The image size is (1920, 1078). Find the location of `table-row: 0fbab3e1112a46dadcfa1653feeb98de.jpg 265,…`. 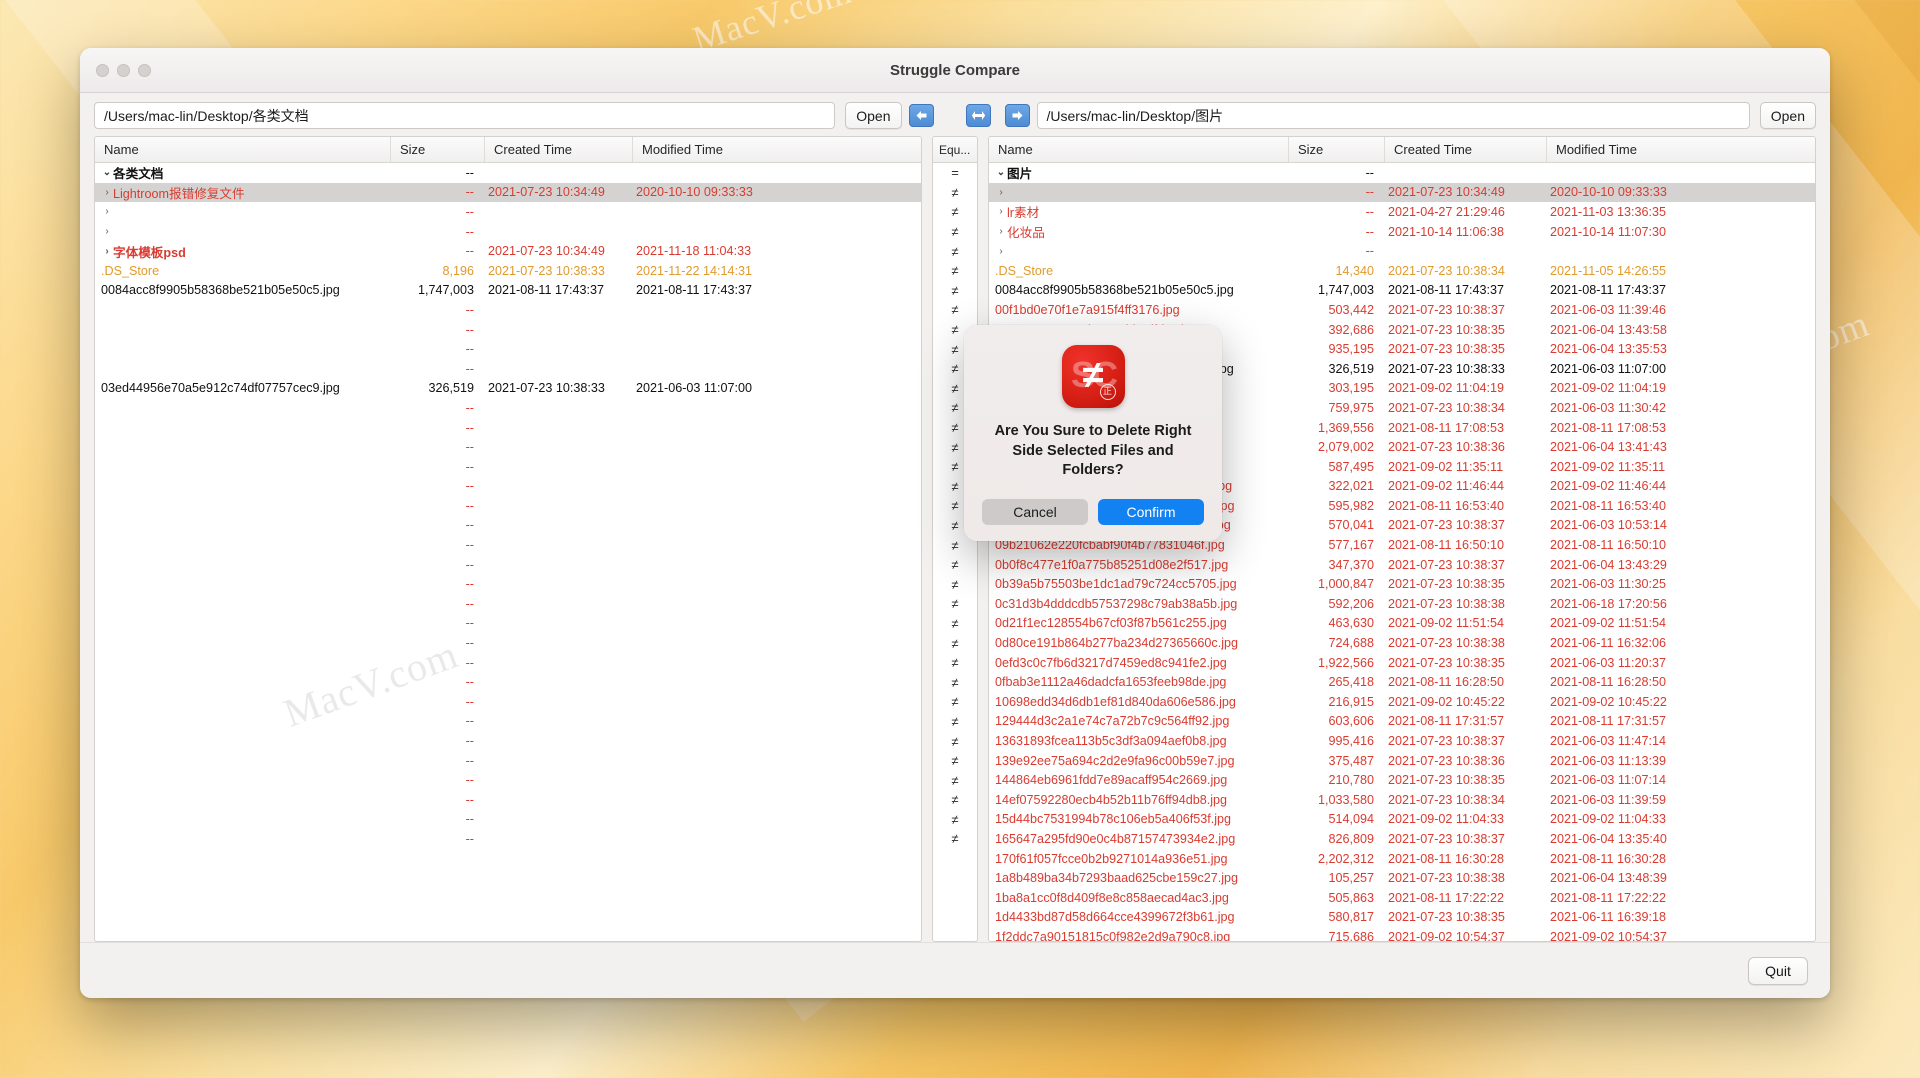

table-row: 0fbab3e1112a46dadcfa1653feeb98de.jpg 265,… is located at coordinates (1402, 682).